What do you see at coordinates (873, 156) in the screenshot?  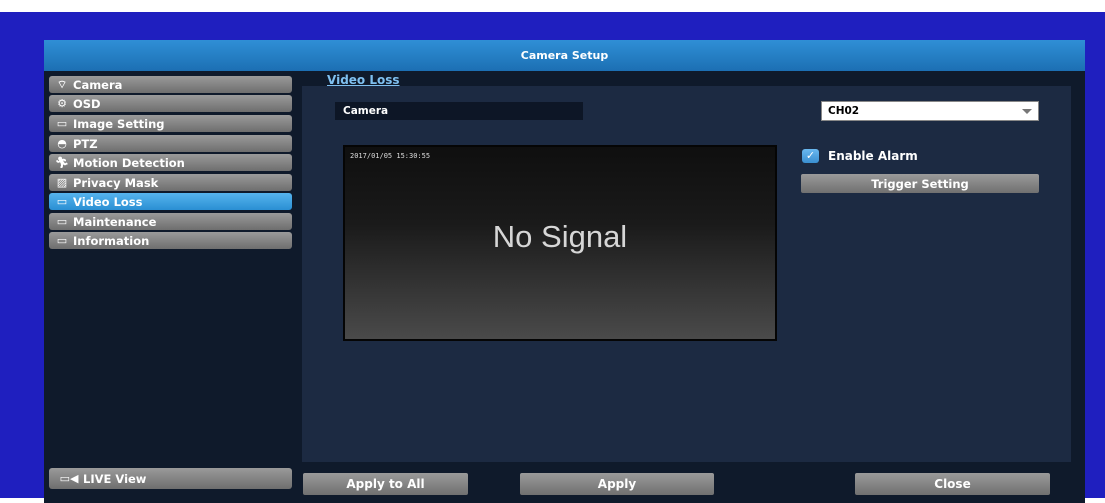 I see `enable-alarm-label: Enable Alarm` at bounding box center [873, 156].